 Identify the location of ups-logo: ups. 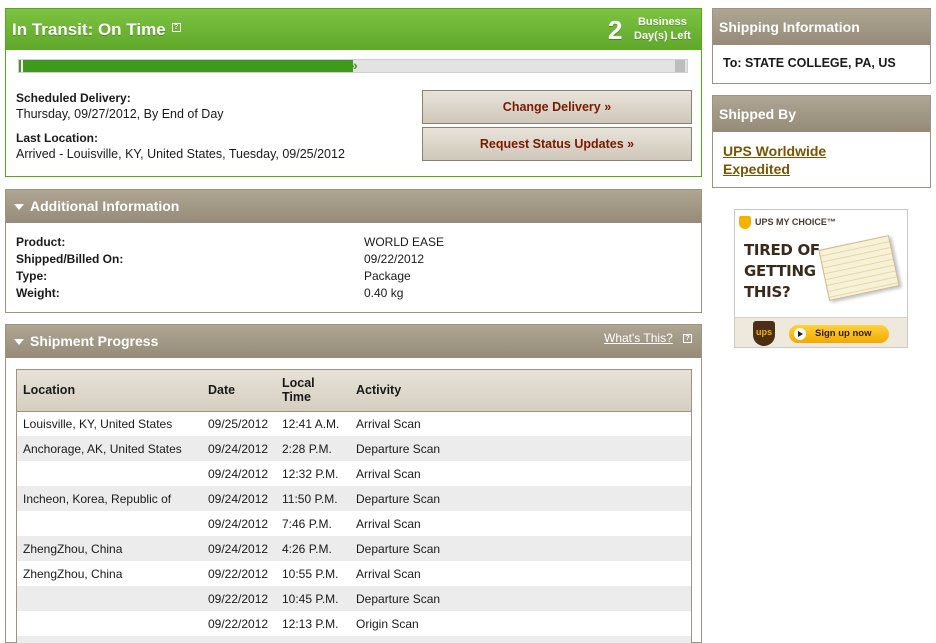
(764, 333).